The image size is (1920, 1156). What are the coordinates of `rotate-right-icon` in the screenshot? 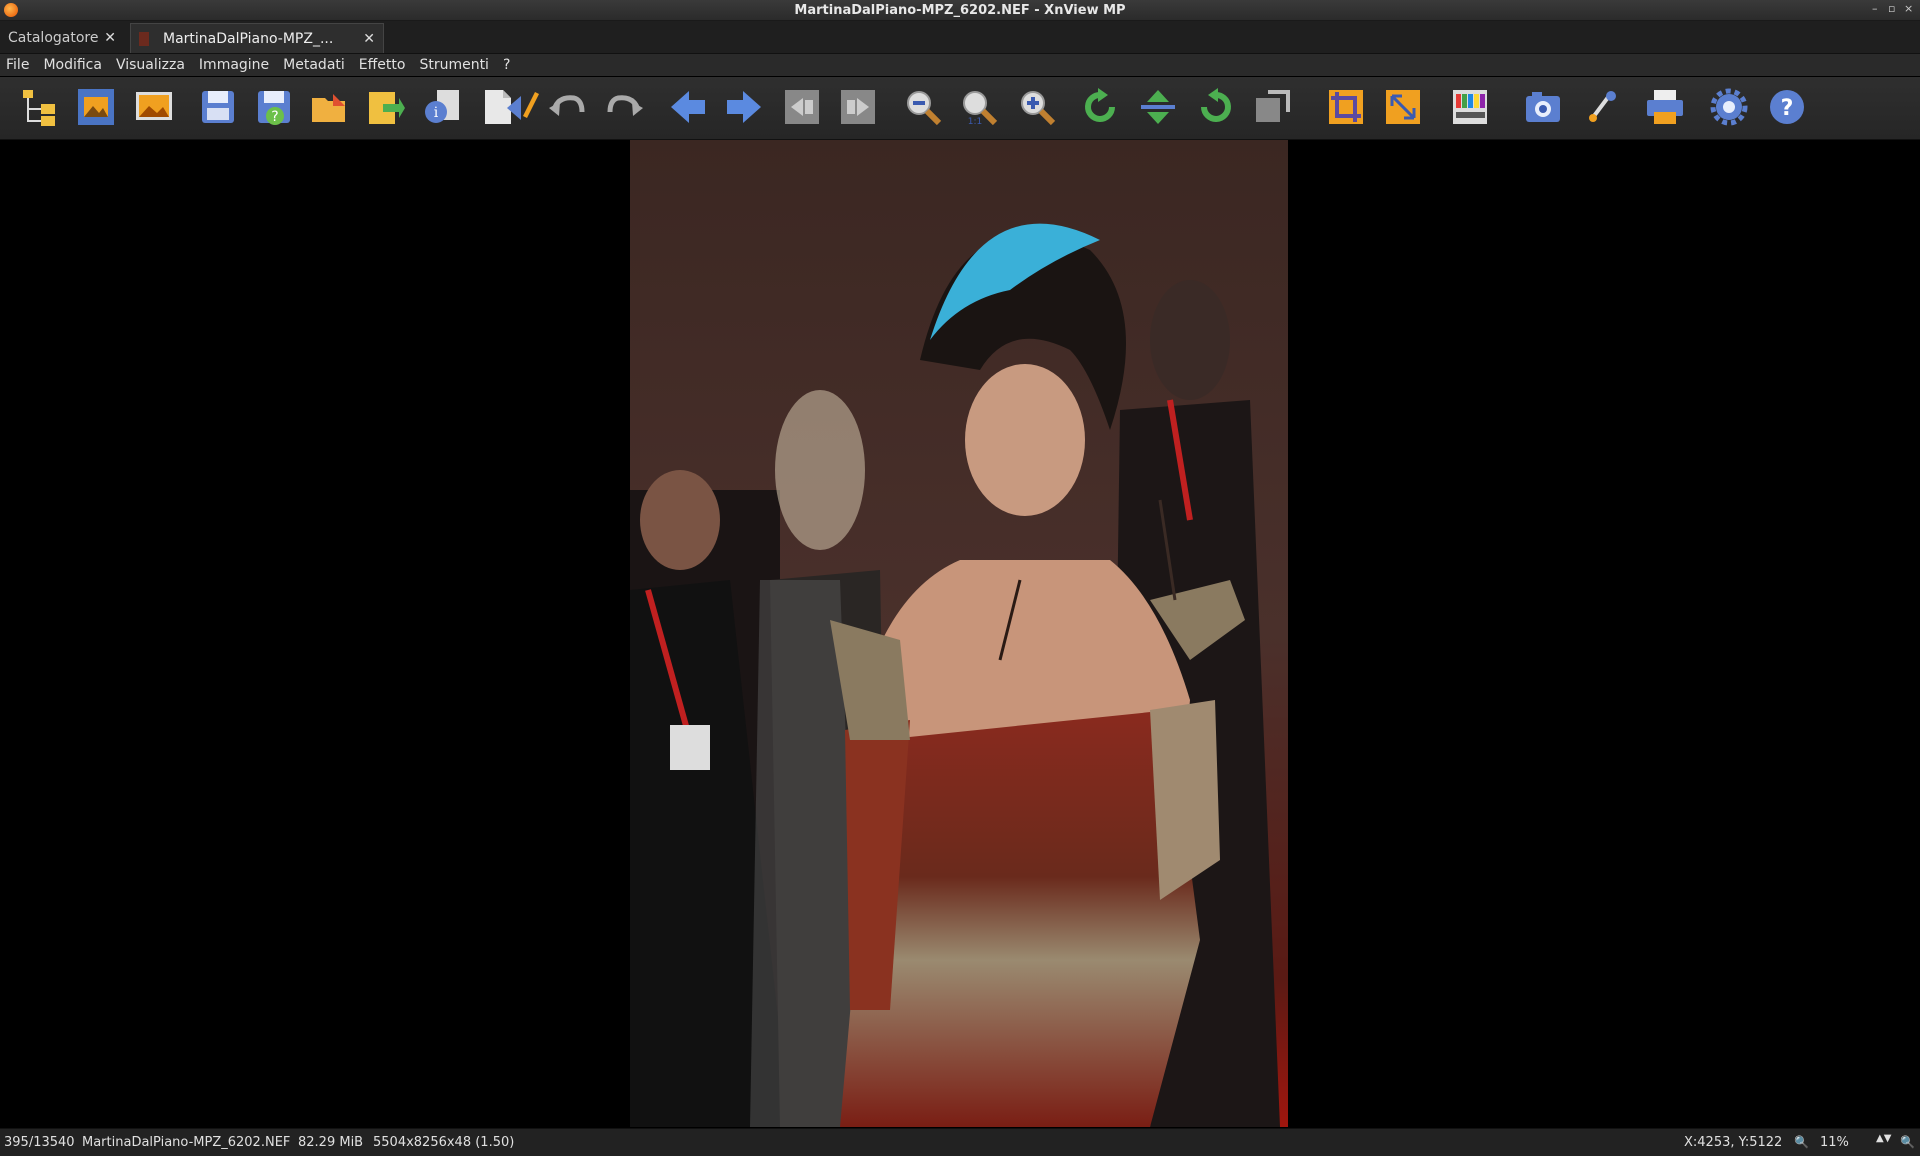 It's located at (1215, 107).